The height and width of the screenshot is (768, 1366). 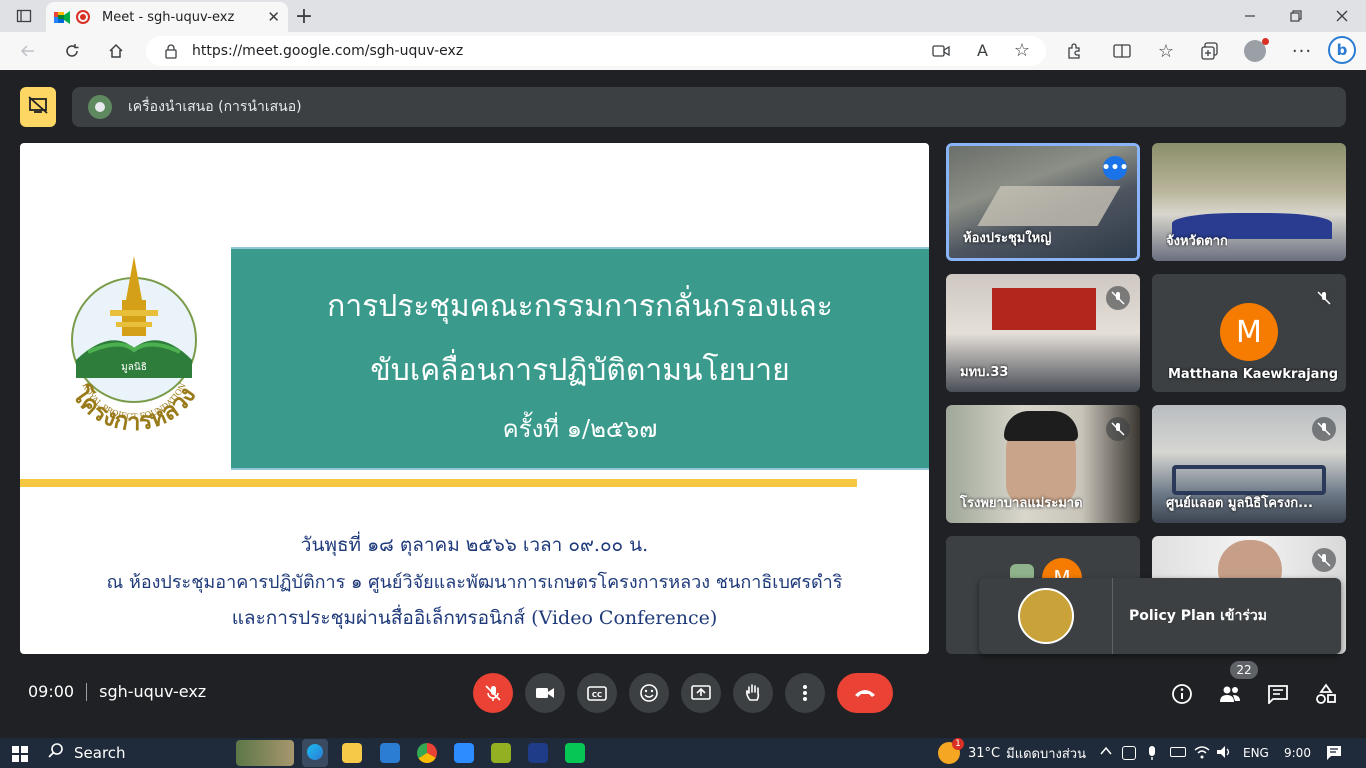 I want to click on language-indicator: ENG, so click(x=1256, y=753).